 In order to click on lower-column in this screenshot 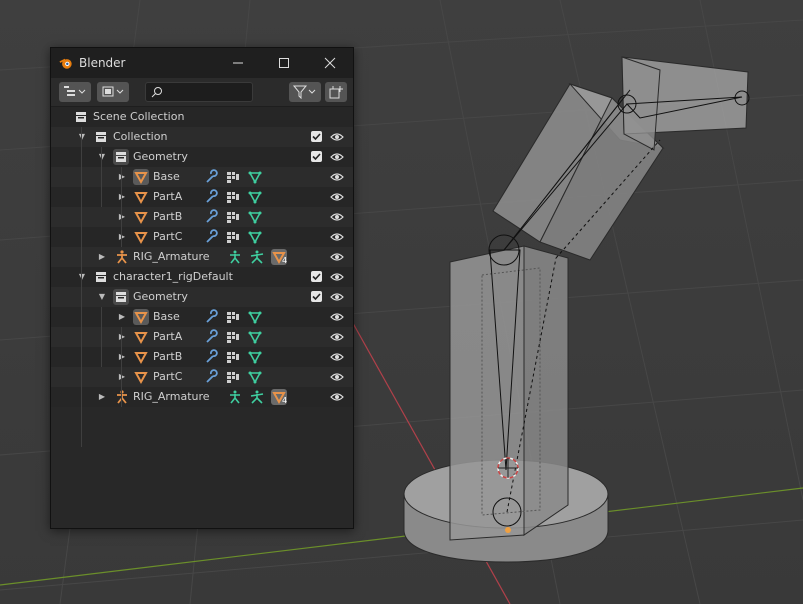, I will do `click(509, 393)`.